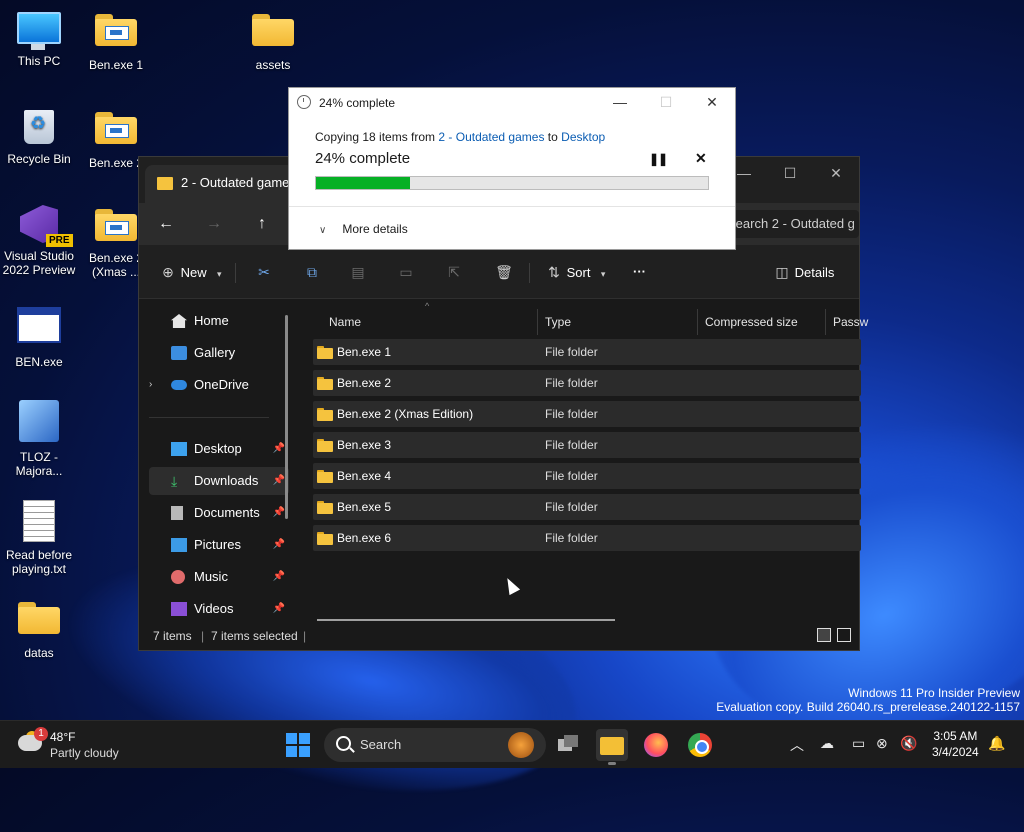  Describe the element at coordinates (844, 635) in the screenshot. I see `tiles-view-button` at that location.